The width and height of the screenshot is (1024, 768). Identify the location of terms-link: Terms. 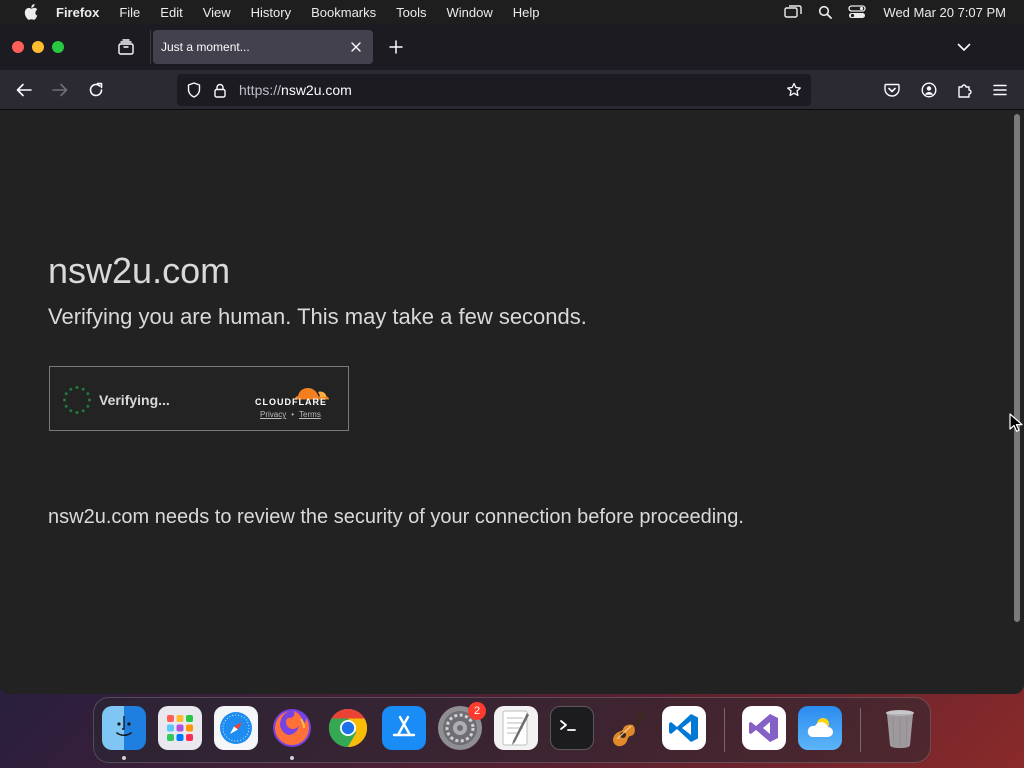
(310, 414).